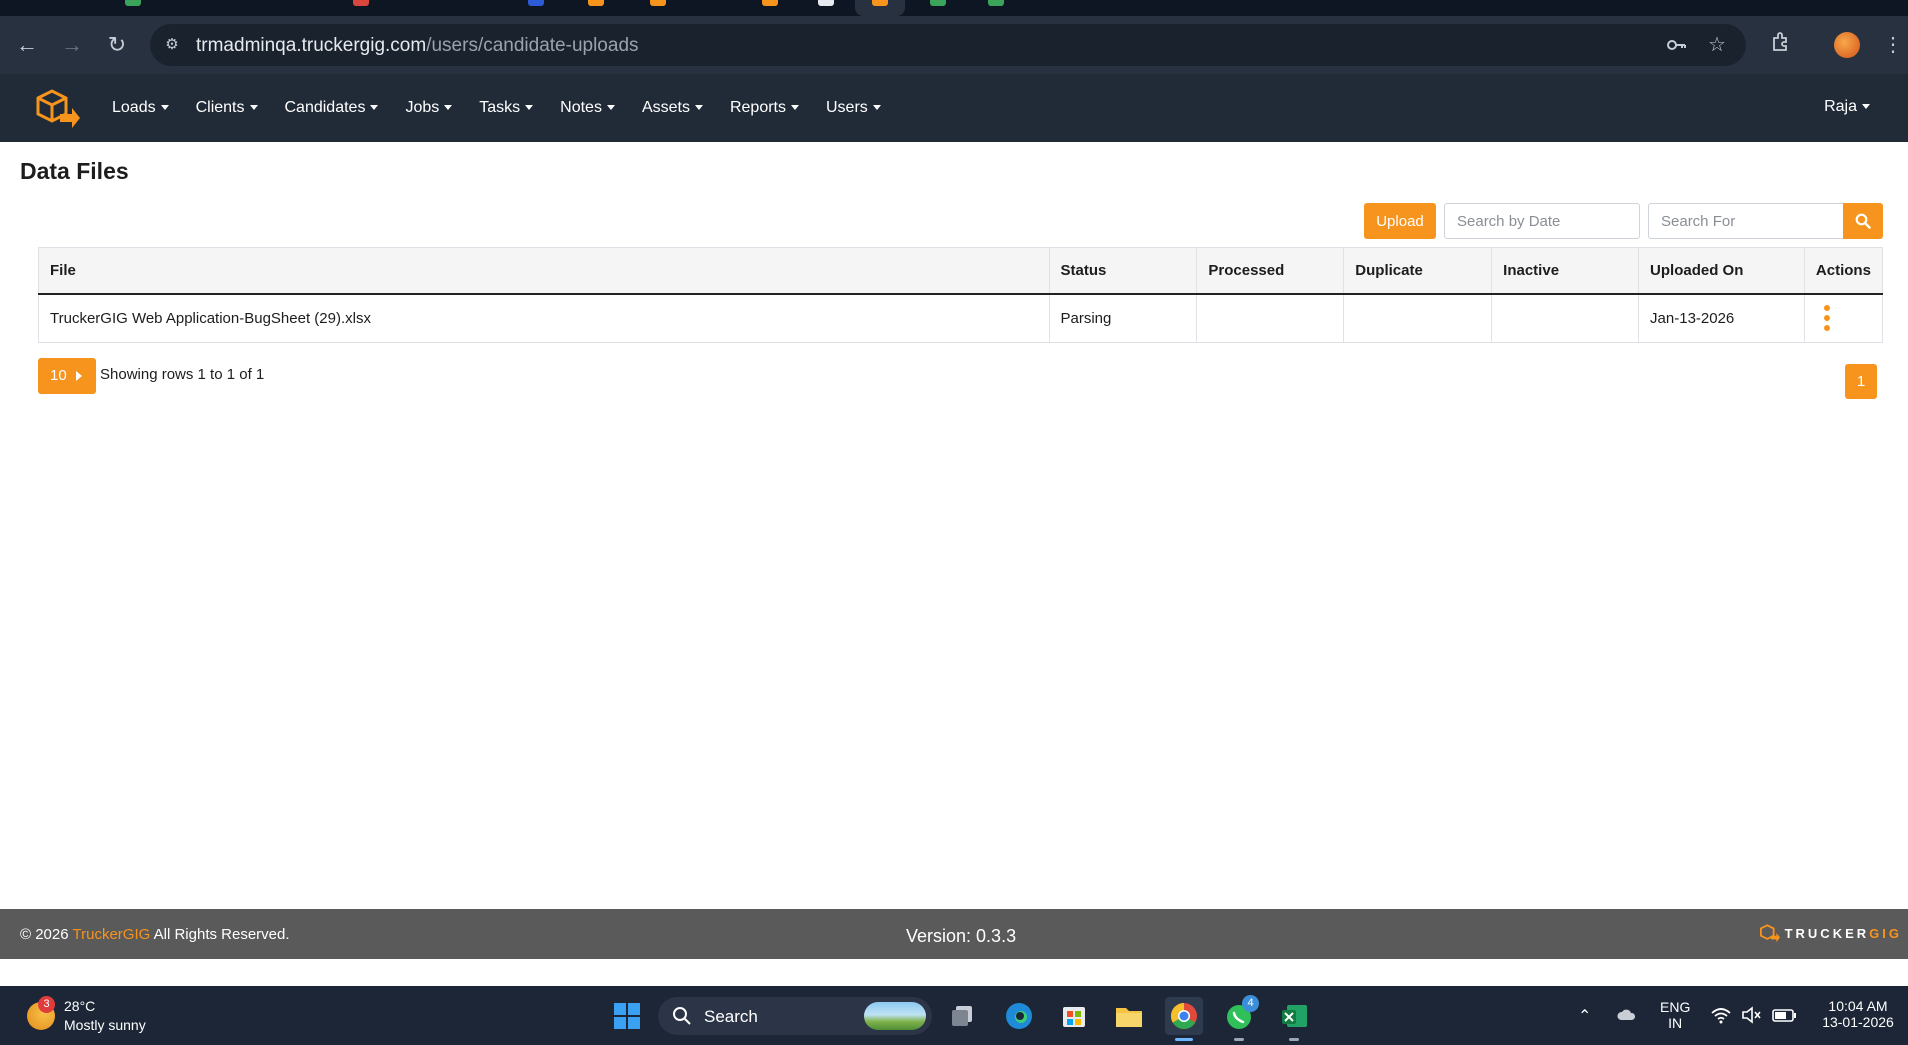 The height and width of the screenshot is (1045, 1908). Describe the element at coordinates (1826, 318) in the screenshot. I see `more-actions-icon` at that location.